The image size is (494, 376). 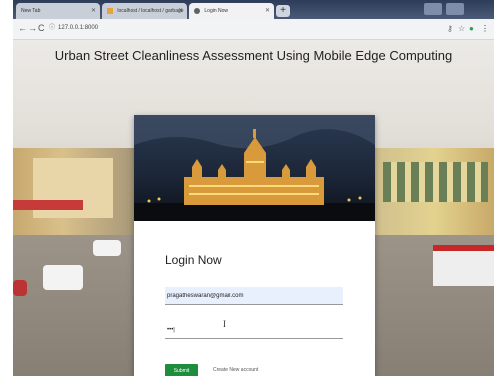 What do you see at coordinates (463, 265) in the screenshot?
I see `background-bus` at bounding box center [463, 265].